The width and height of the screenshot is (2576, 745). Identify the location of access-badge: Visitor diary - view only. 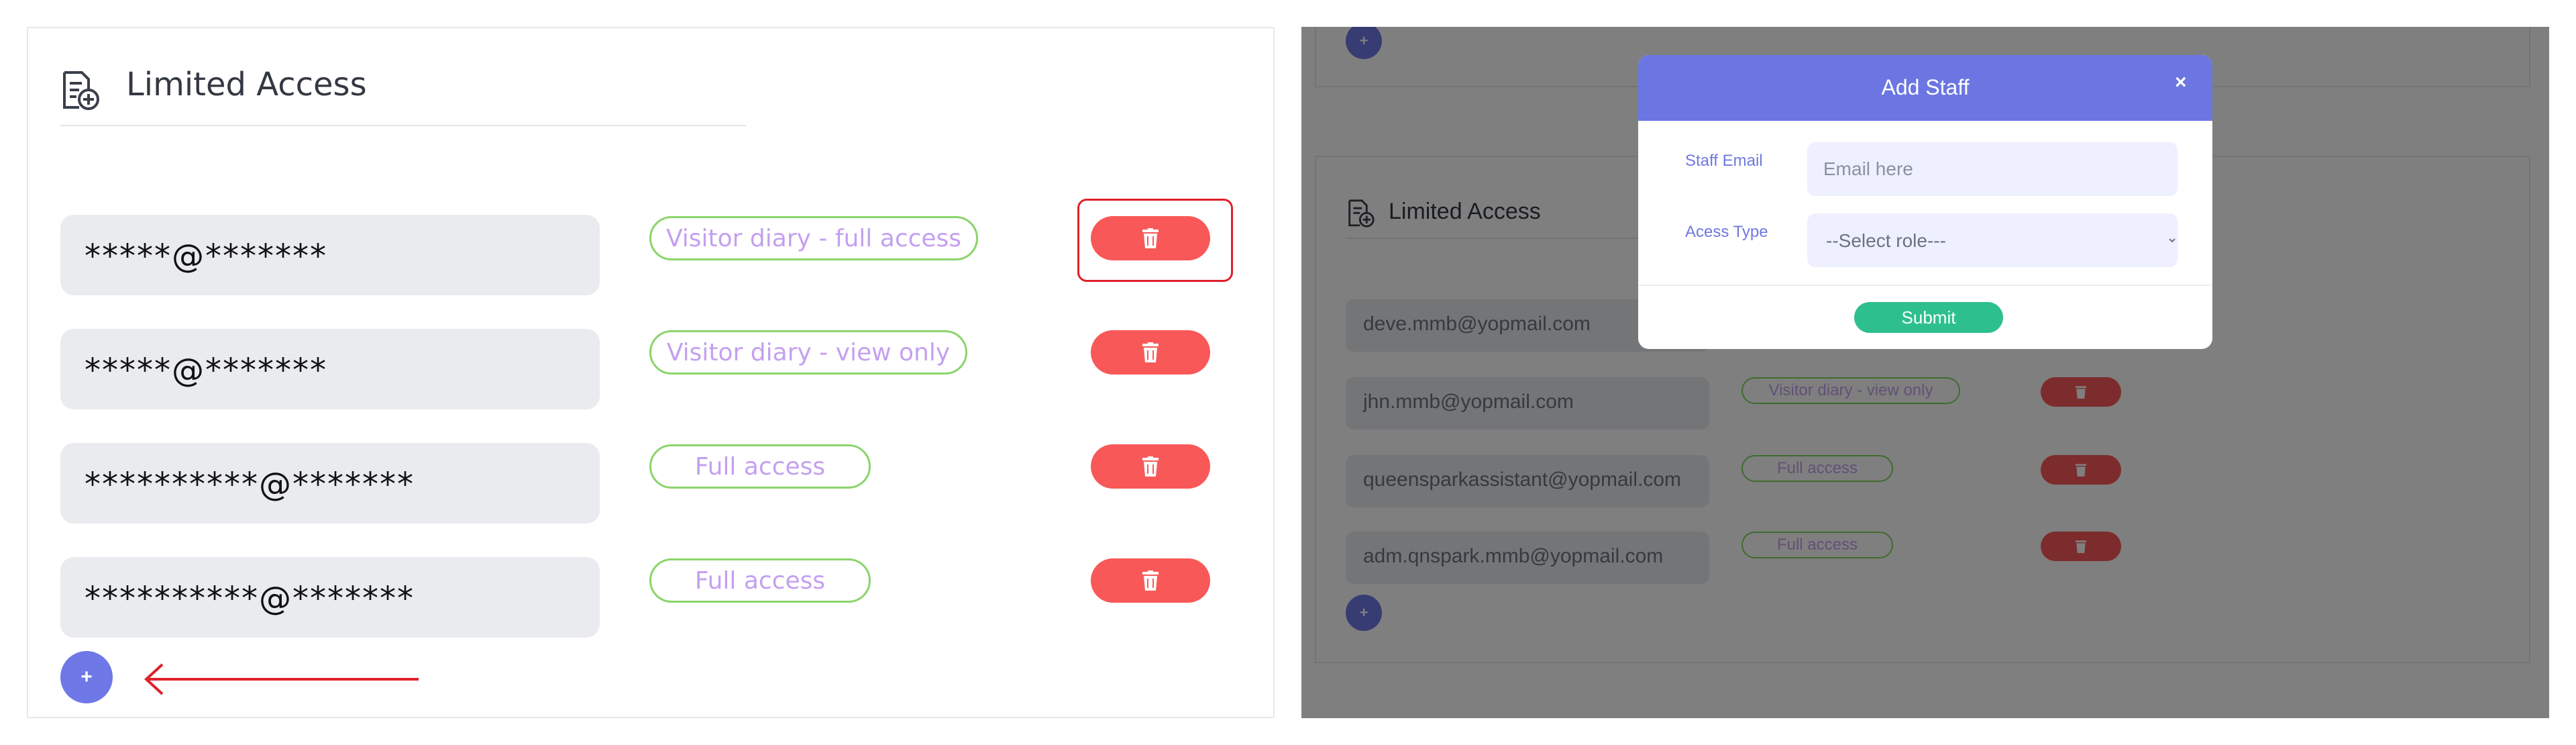
(808, 352).